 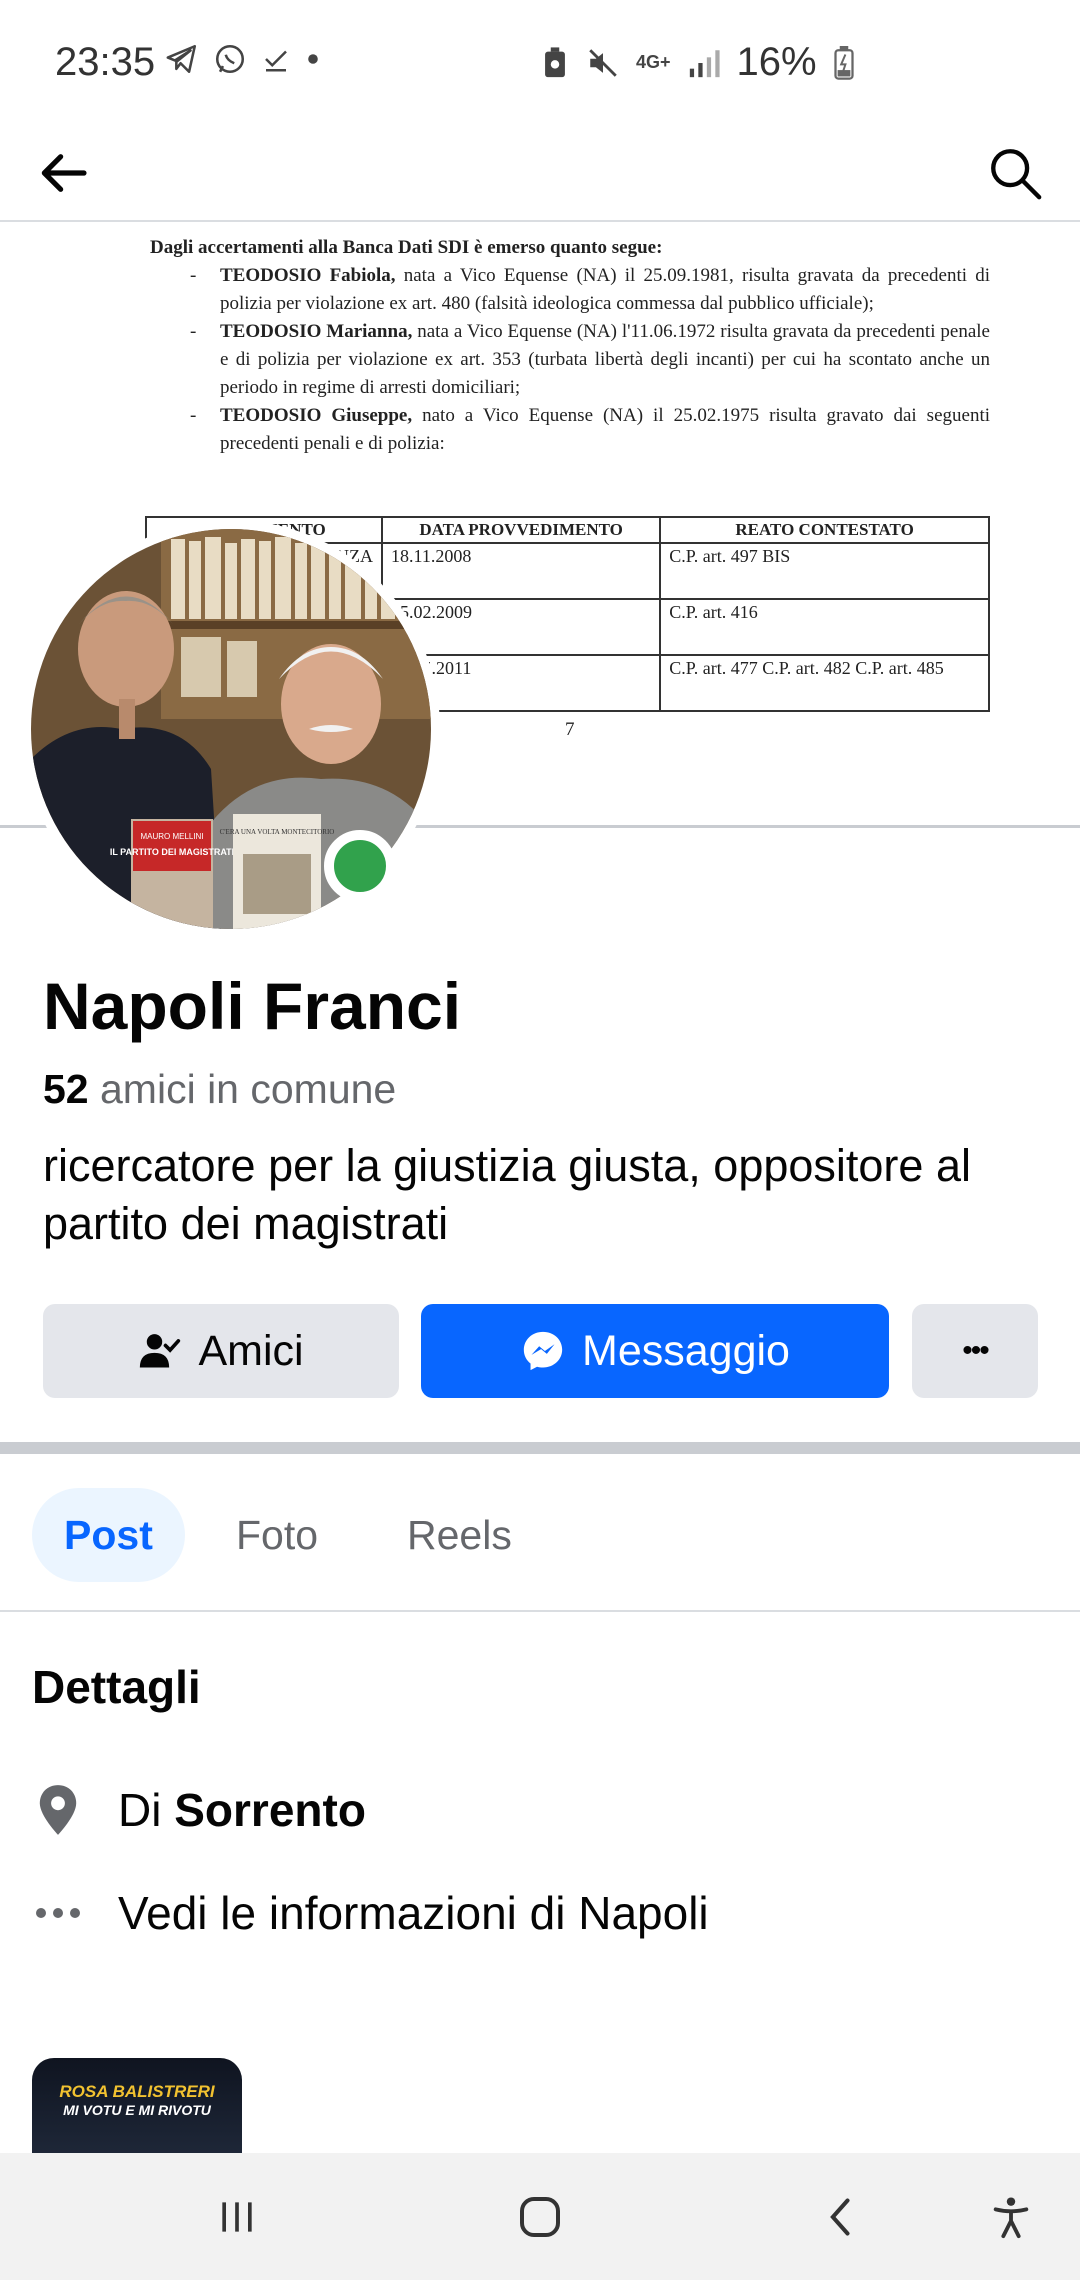 What do you see at coordinates (277, 1535) in the screenshot?
I see `tab-foto: Foto` at bounding box center [277, 1535].